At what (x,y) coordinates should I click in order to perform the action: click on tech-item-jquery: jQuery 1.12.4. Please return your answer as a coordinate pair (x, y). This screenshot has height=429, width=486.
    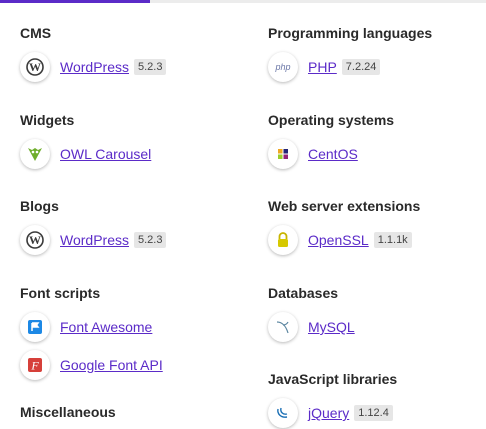
    Looking at the image, I should click on (330, 413).